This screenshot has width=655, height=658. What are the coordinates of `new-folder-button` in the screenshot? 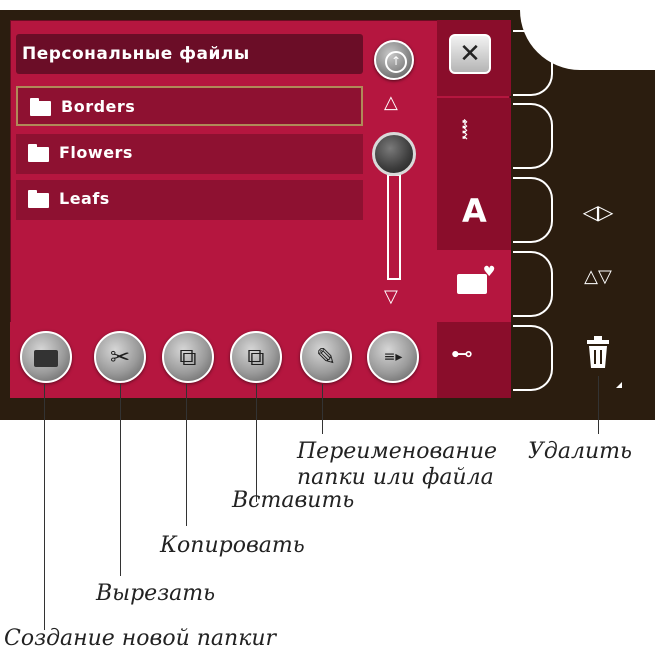 It's located at (46, 357).